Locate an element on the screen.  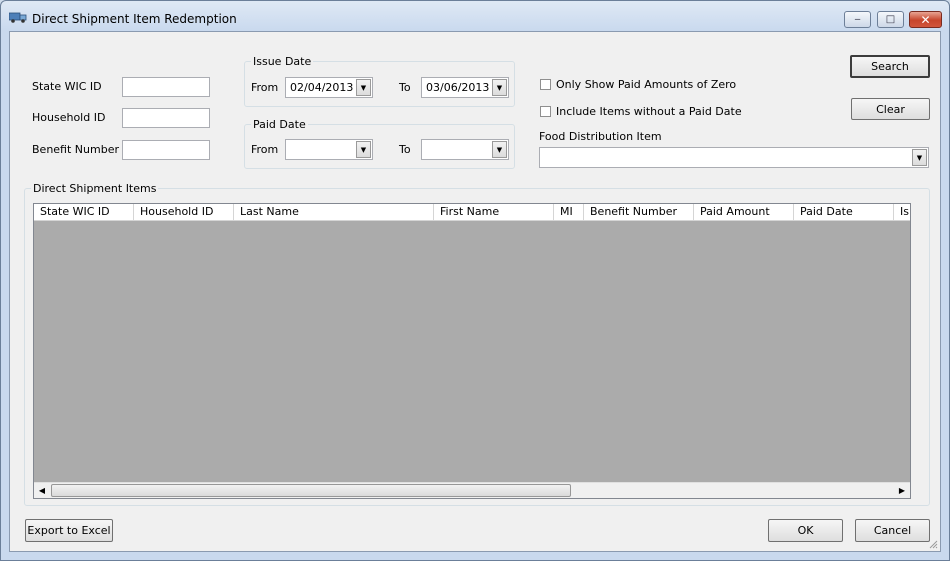
truck-icon is located at coordinates (18, 17).